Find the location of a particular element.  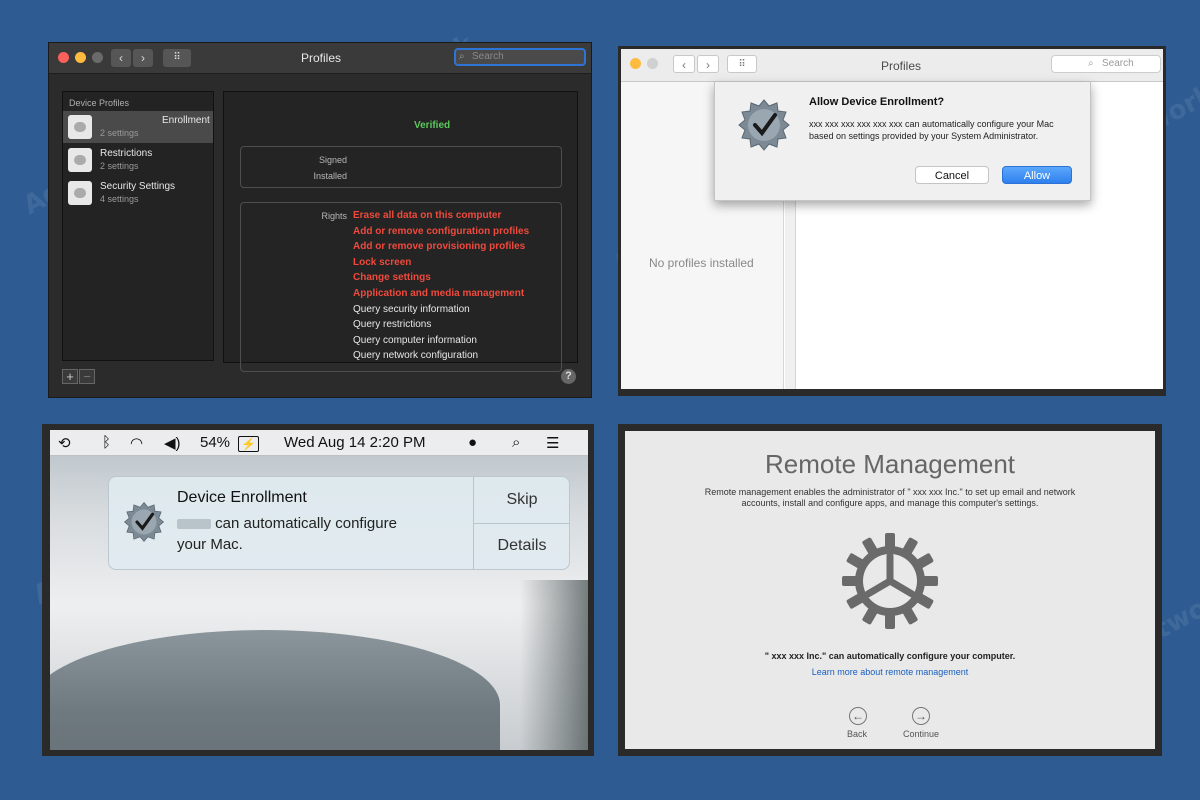

allow-button: Allow is located at coordinates (1037, 175).